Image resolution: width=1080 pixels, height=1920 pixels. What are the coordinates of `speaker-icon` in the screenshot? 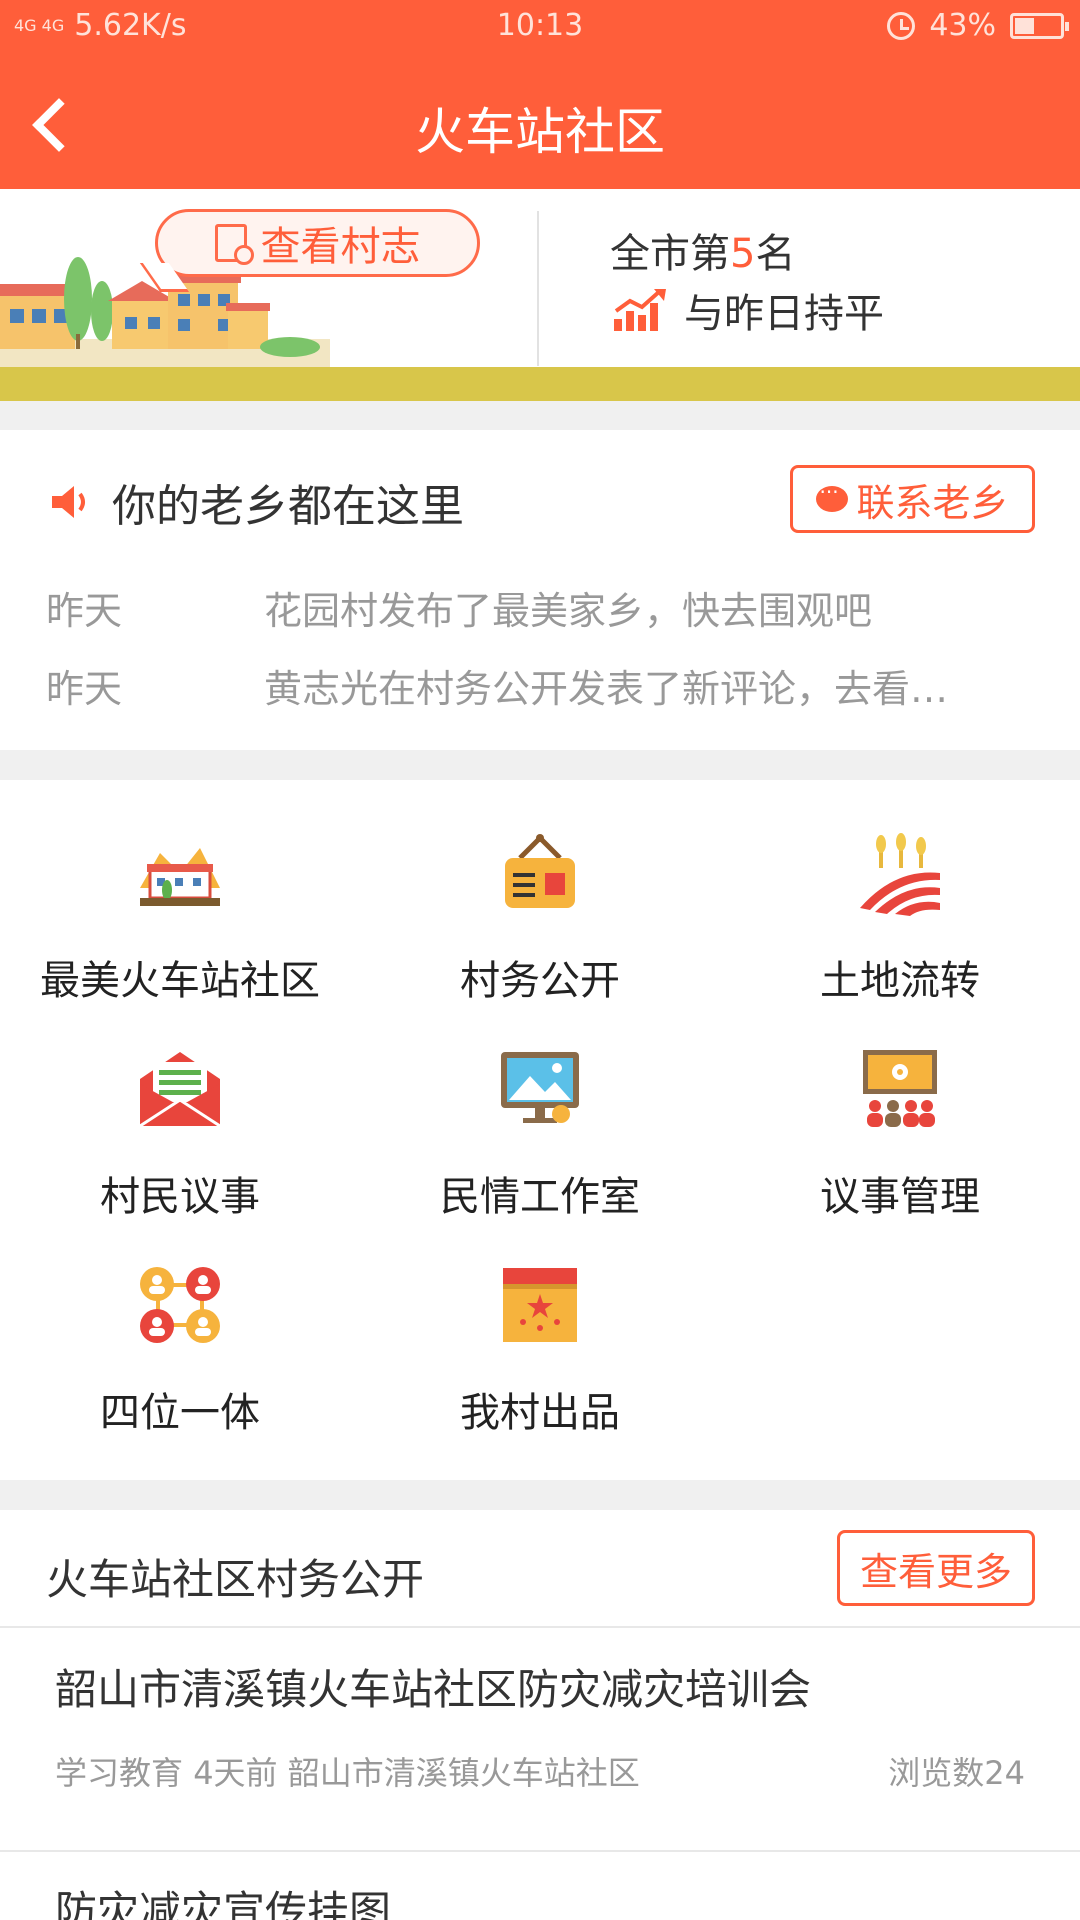 It's located at (68, 502).